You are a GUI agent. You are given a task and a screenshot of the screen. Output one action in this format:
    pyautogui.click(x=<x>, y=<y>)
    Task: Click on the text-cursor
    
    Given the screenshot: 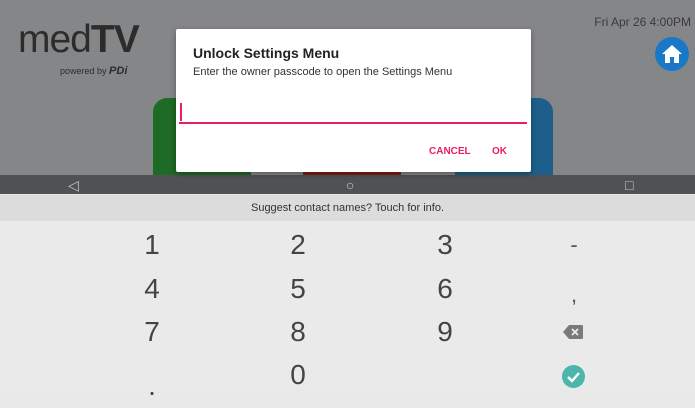 What is the action you would take?
    pyautogui.click(x=181, y=112)
    